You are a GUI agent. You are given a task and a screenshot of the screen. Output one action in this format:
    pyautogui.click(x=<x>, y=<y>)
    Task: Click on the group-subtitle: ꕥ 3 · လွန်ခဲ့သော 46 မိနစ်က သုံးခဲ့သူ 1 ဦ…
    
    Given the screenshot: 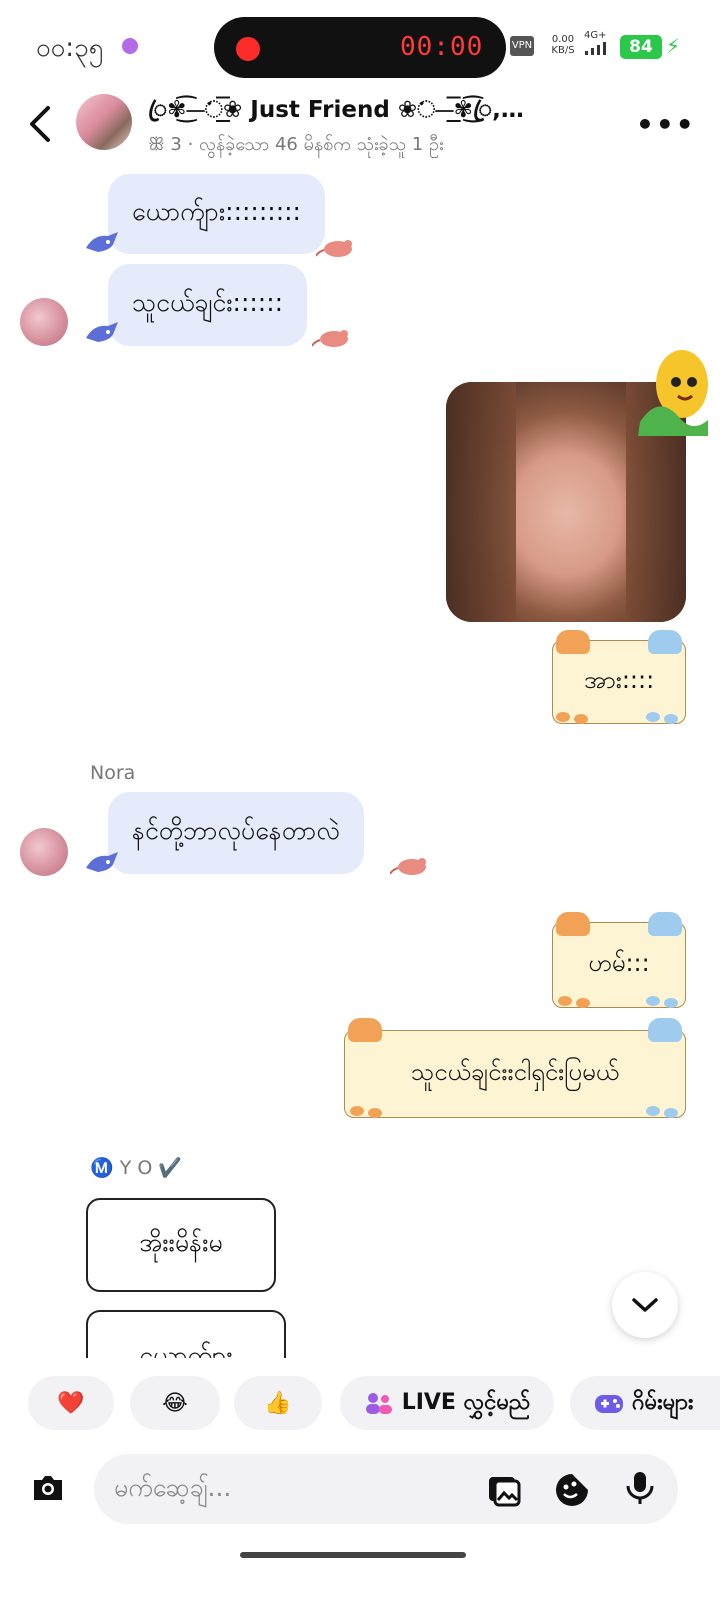 What is the action you would take?
    pyautogui.click(x=296, y=144)
    